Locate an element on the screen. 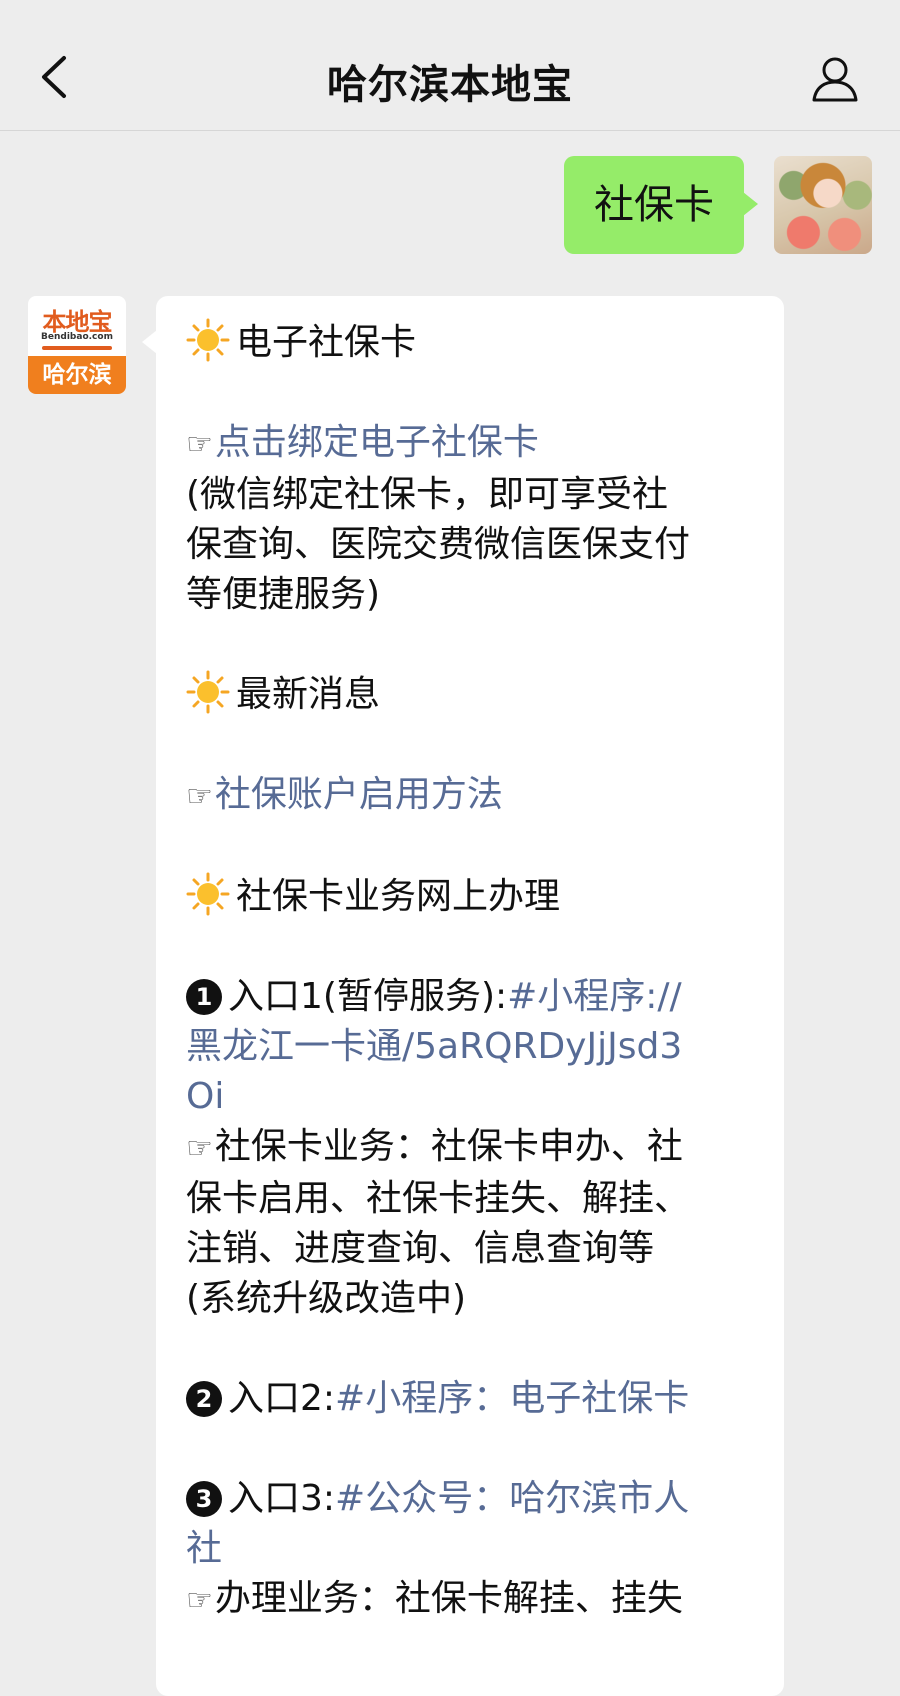  desc-text: 办理业务：社保卡解挂、挂失 is located at coordinates (448, 1598).